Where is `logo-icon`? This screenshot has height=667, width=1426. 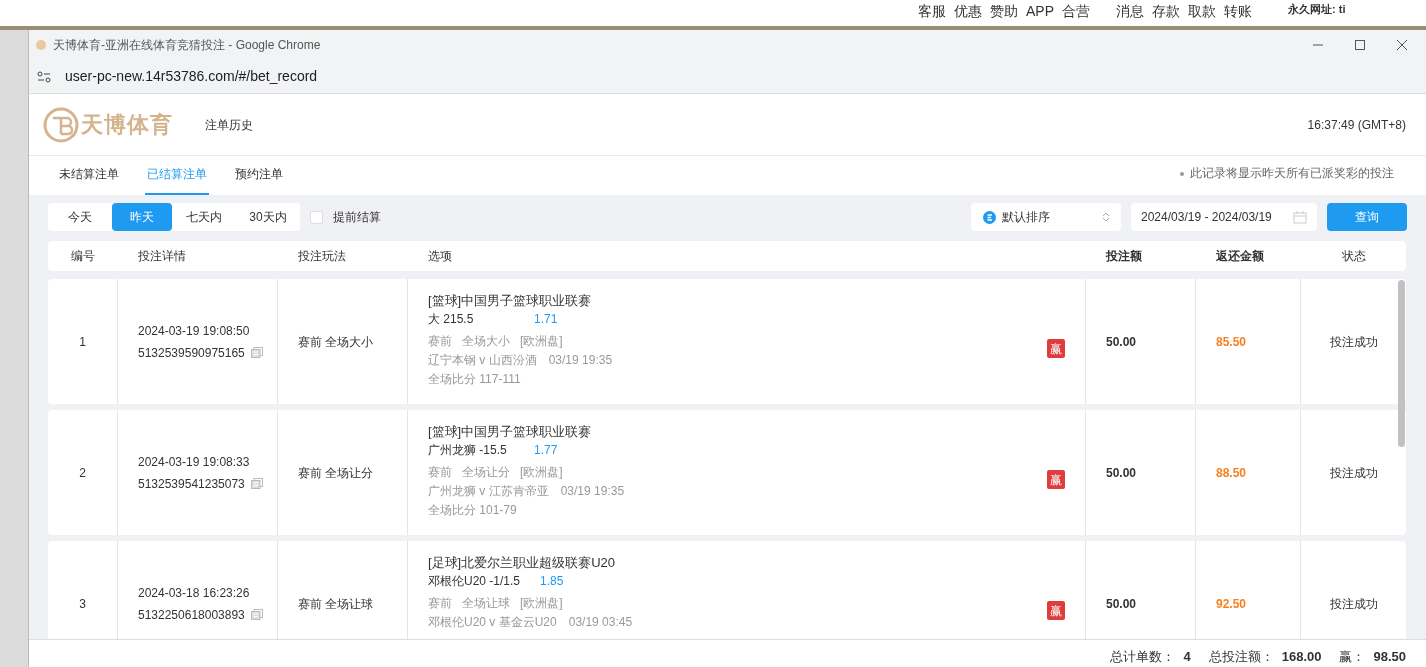
logo-icon is located at coordinates (61, 124).